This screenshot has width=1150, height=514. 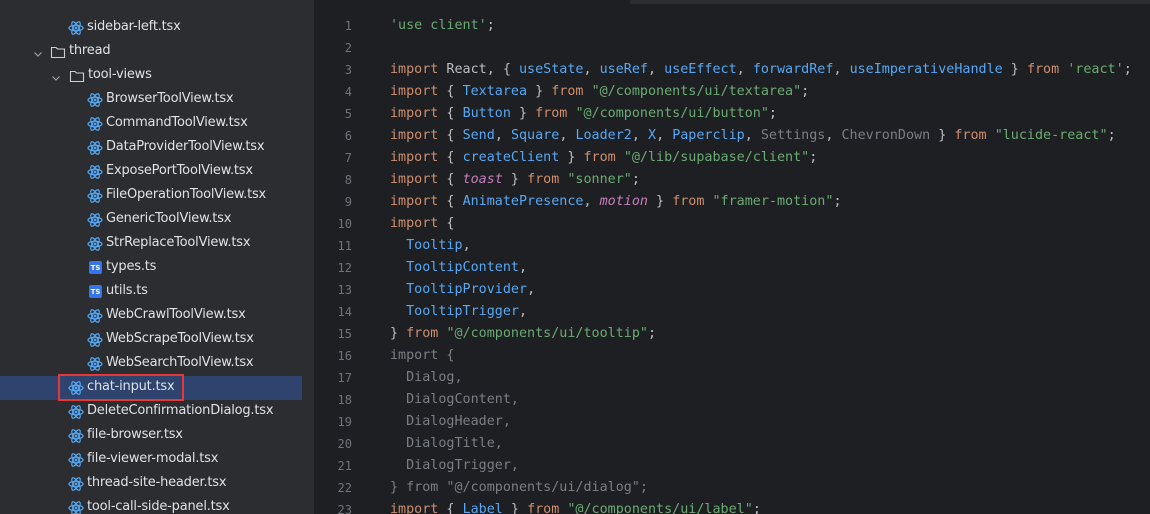 I want to click on code-line: 18 DialogContent,, so click(x=732, y=401).